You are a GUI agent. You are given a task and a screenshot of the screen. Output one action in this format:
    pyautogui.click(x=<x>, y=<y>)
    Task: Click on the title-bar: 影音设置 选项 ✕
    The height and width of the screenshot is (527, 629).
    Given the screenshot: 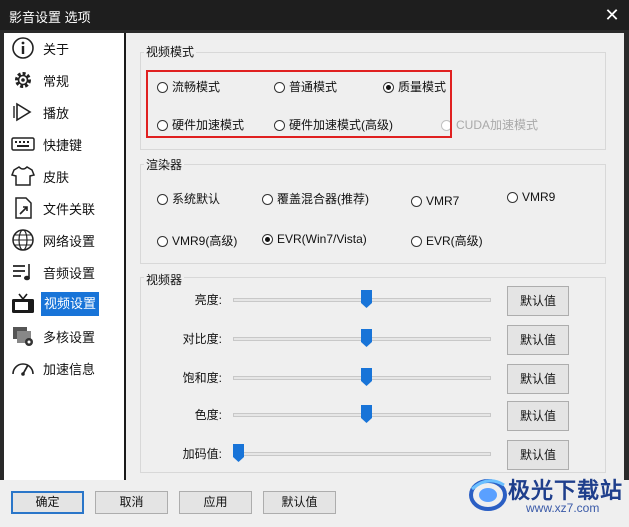 What is the action you would take?
    pyautogui.click(x=314, y=15)
    